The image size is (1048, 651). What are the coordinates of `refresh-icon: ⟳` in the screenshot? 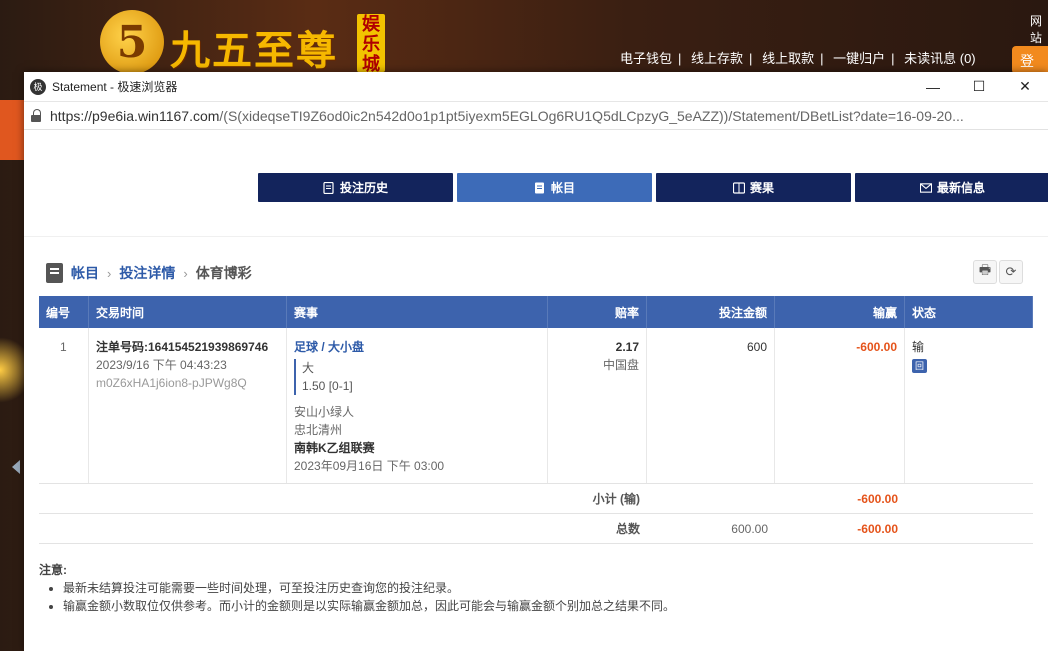 It's located at (1011, 271).